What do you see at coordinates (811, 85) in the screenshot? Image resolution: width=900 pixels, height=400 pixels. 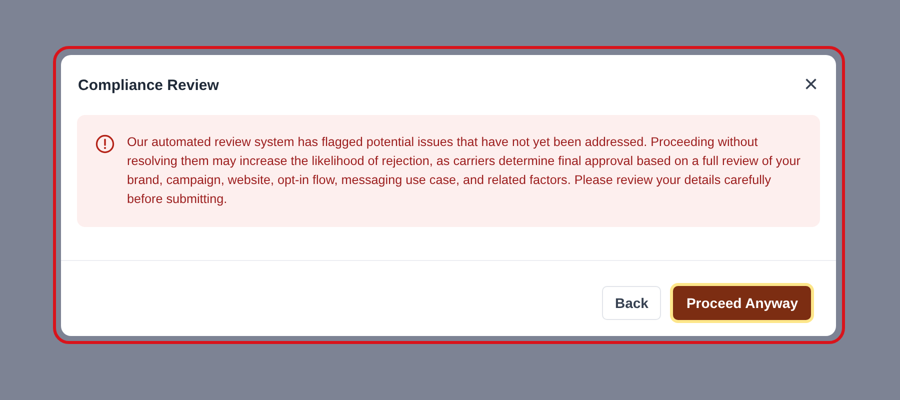 I see `close-button: ×` at bounding box center [811, 85].